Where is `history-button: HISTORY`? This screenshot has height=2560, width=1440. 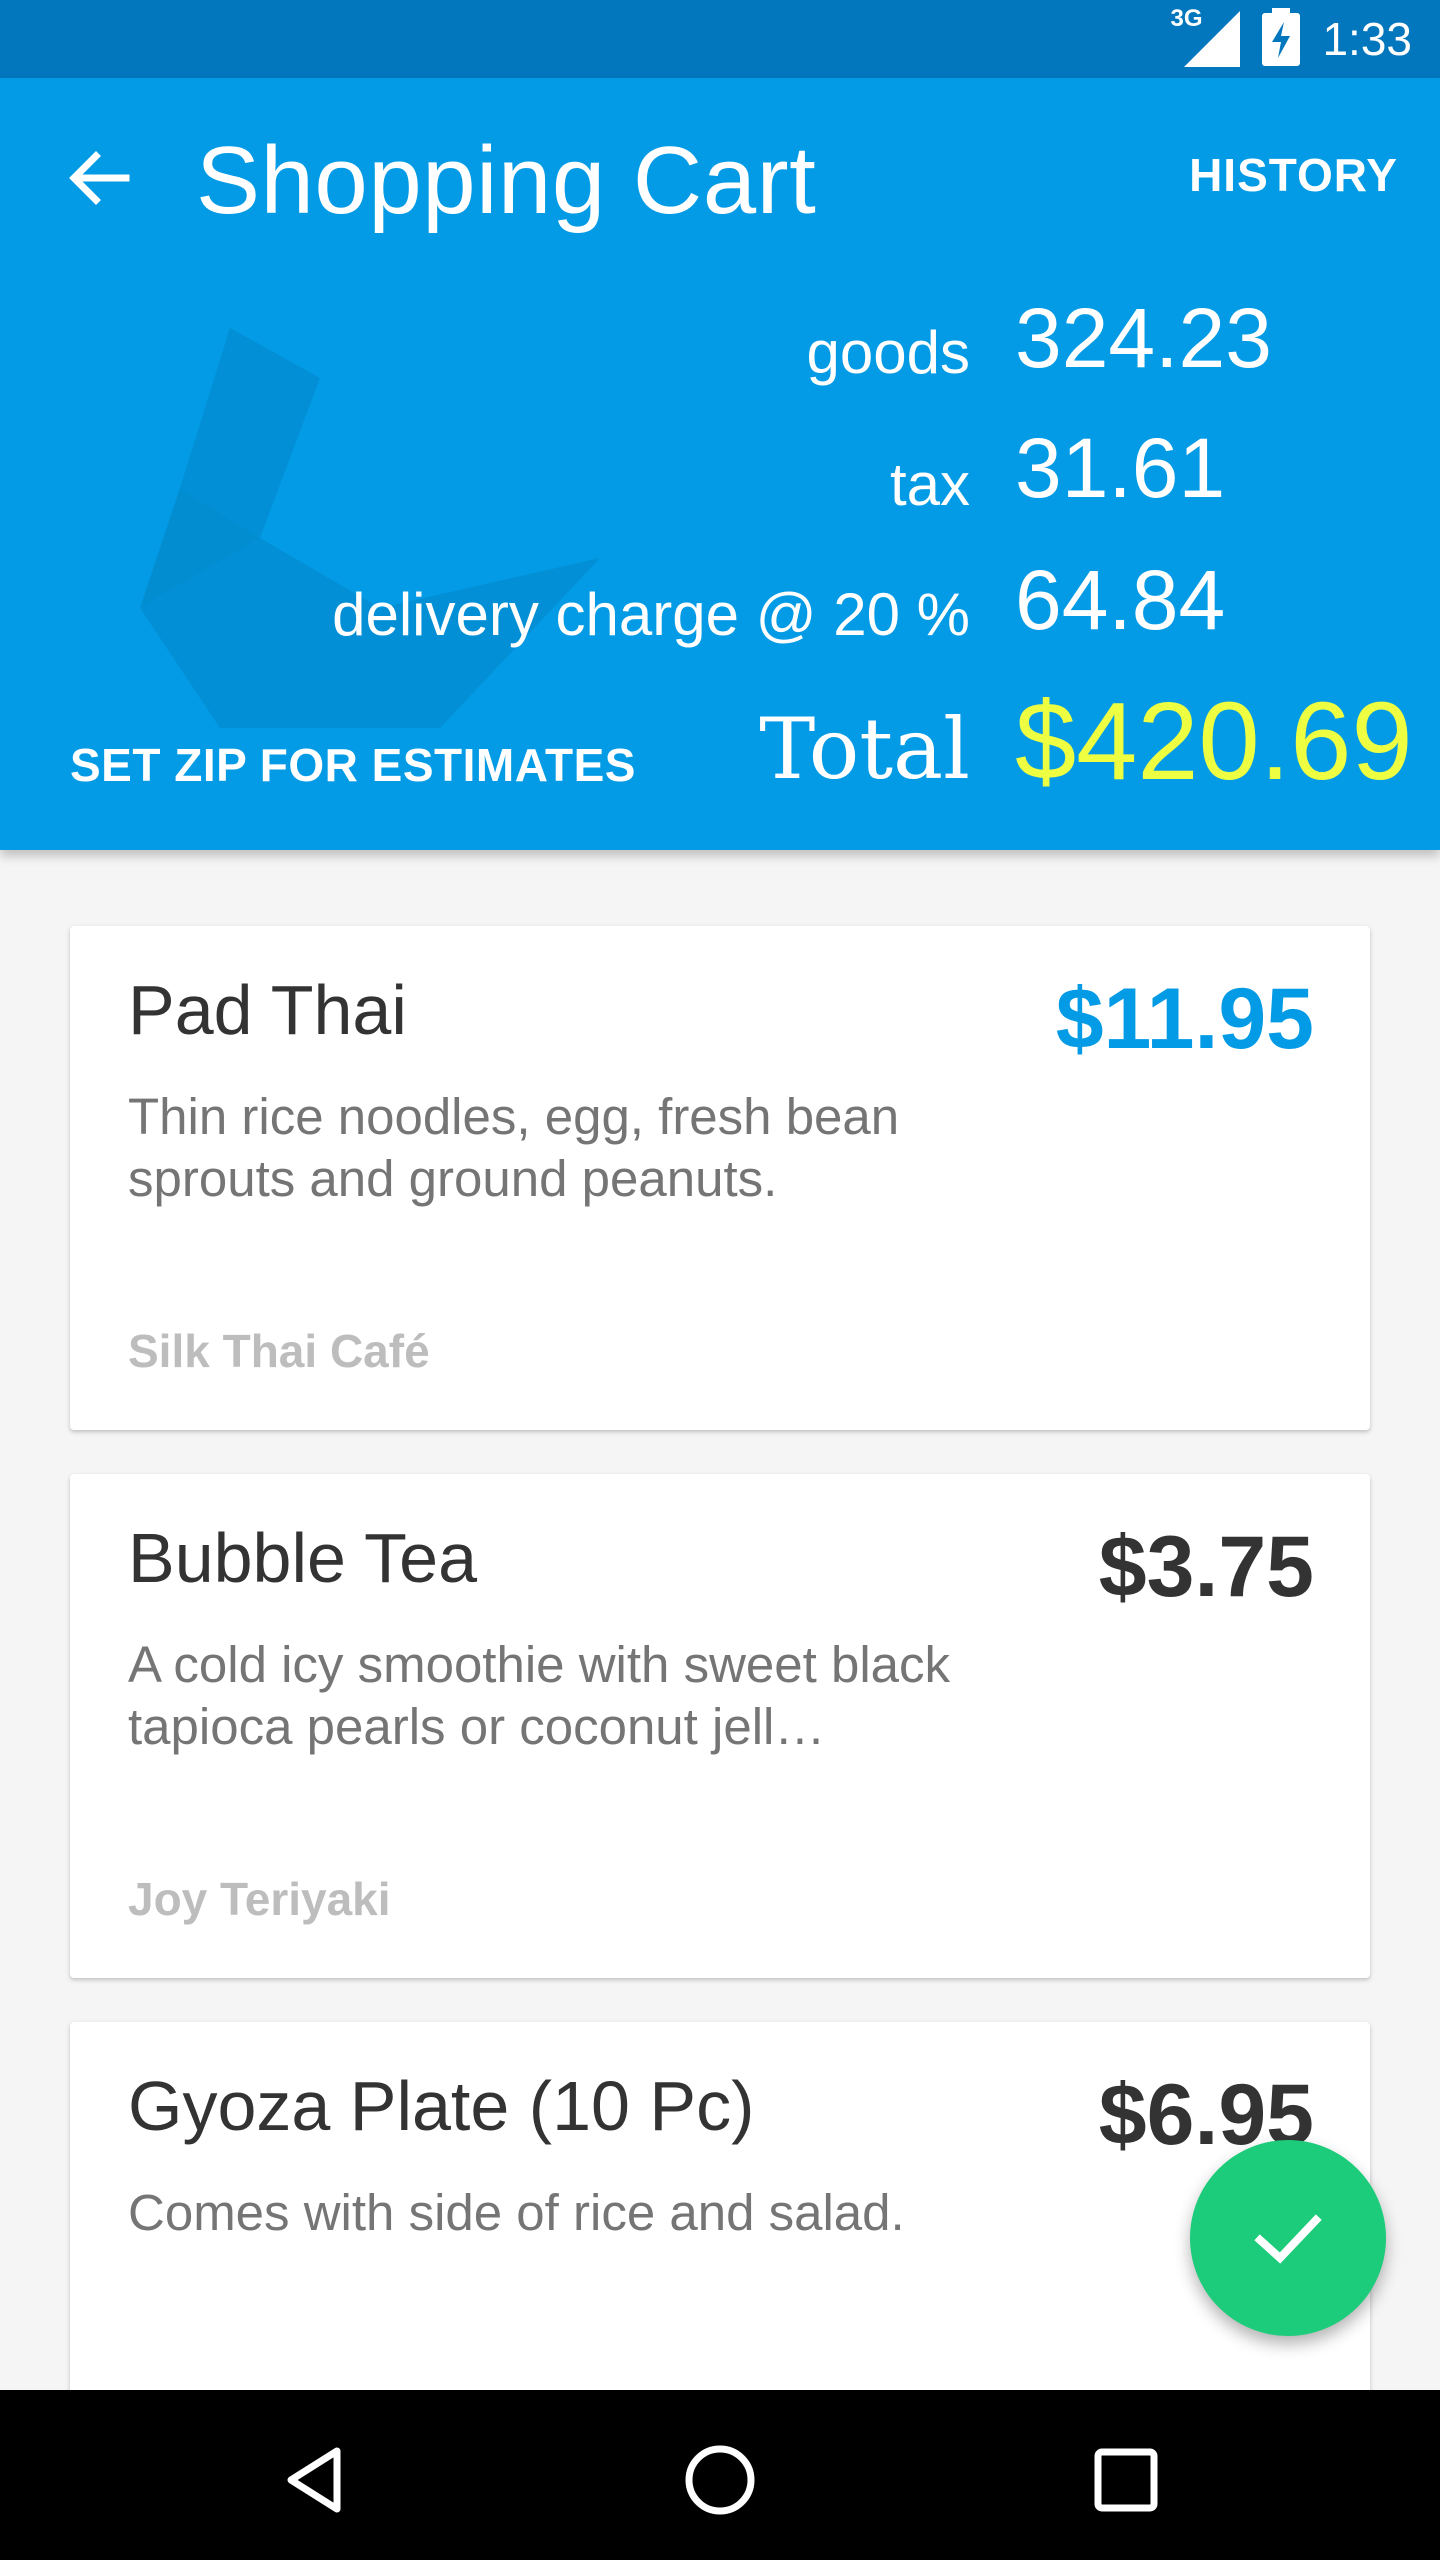
history-button: HISTORY is located at coordinates (1293, 175).